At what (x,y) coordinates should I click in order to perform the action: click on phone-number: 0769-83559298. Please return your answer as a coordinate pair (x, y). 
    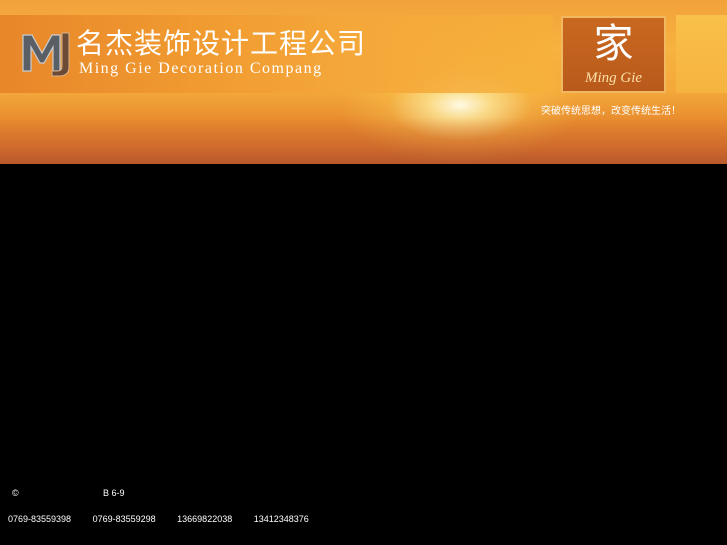
    Looking at the image, I should click on (124, 519).